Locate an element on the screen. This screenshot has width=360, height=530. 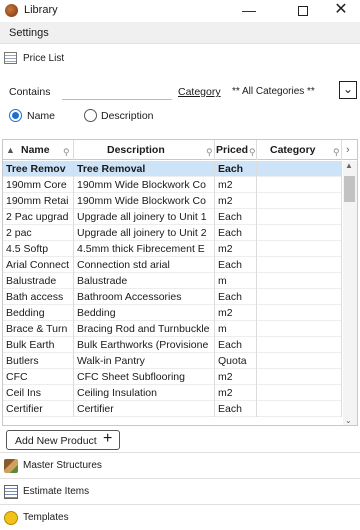
table-row: Arial Connect Connection std arial Each is located at coordinates (172, 265).